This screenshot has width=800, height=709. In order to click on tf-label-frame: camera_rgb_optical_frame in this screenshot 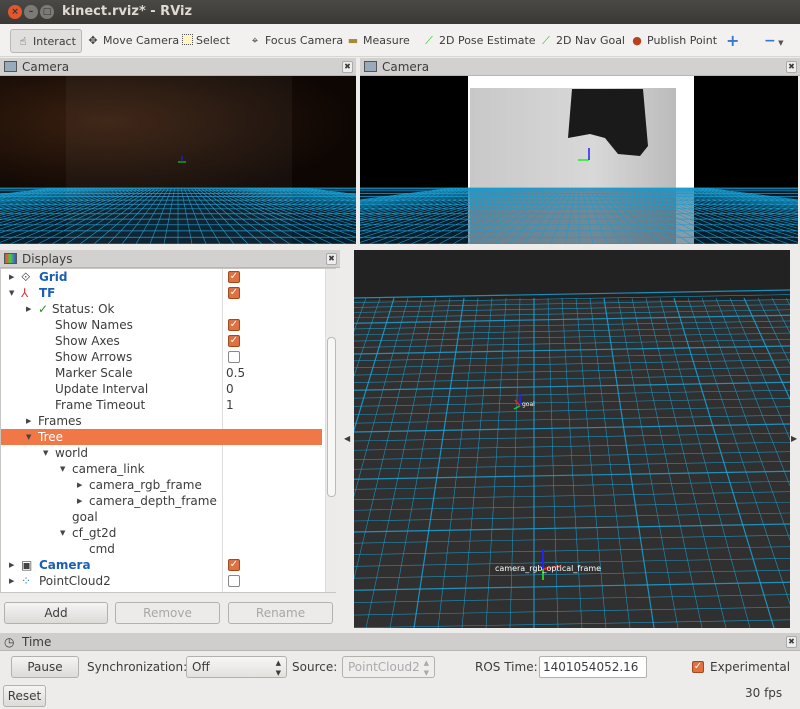, I will do `click(548, 568)`.